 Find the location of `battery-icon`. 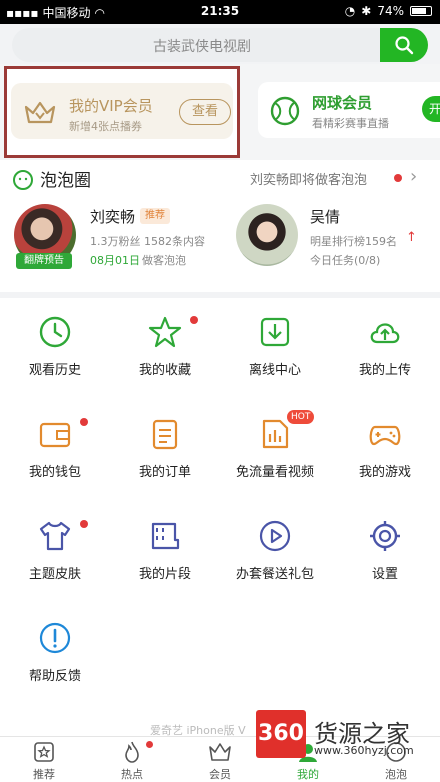

battery-icon is located at coordinates (421, 11).